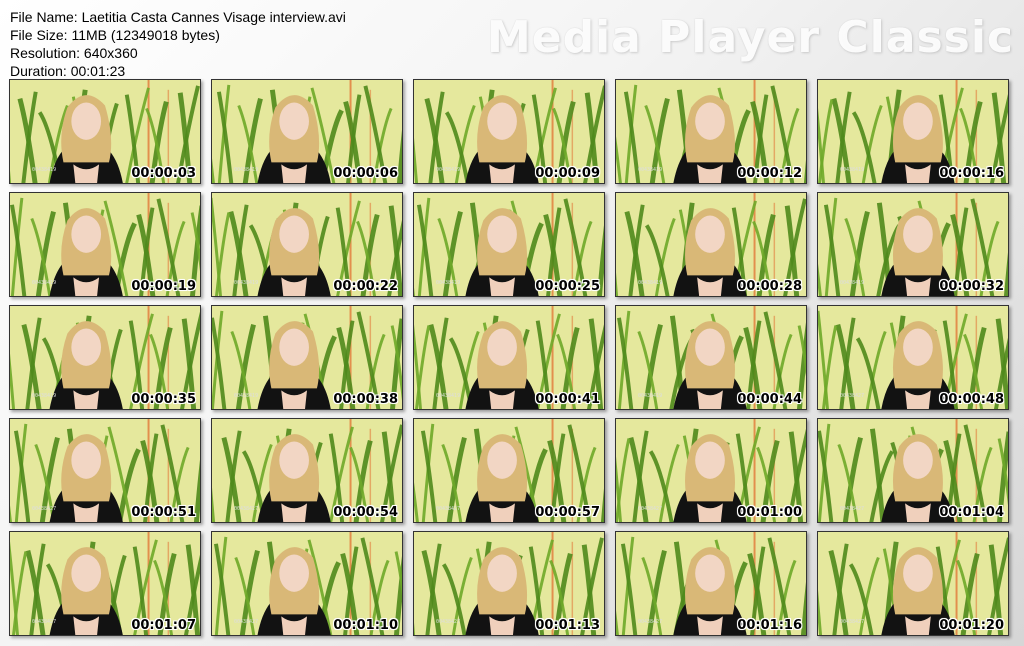  I want to click on timestamp: 00:00:06, so click(365, 173).